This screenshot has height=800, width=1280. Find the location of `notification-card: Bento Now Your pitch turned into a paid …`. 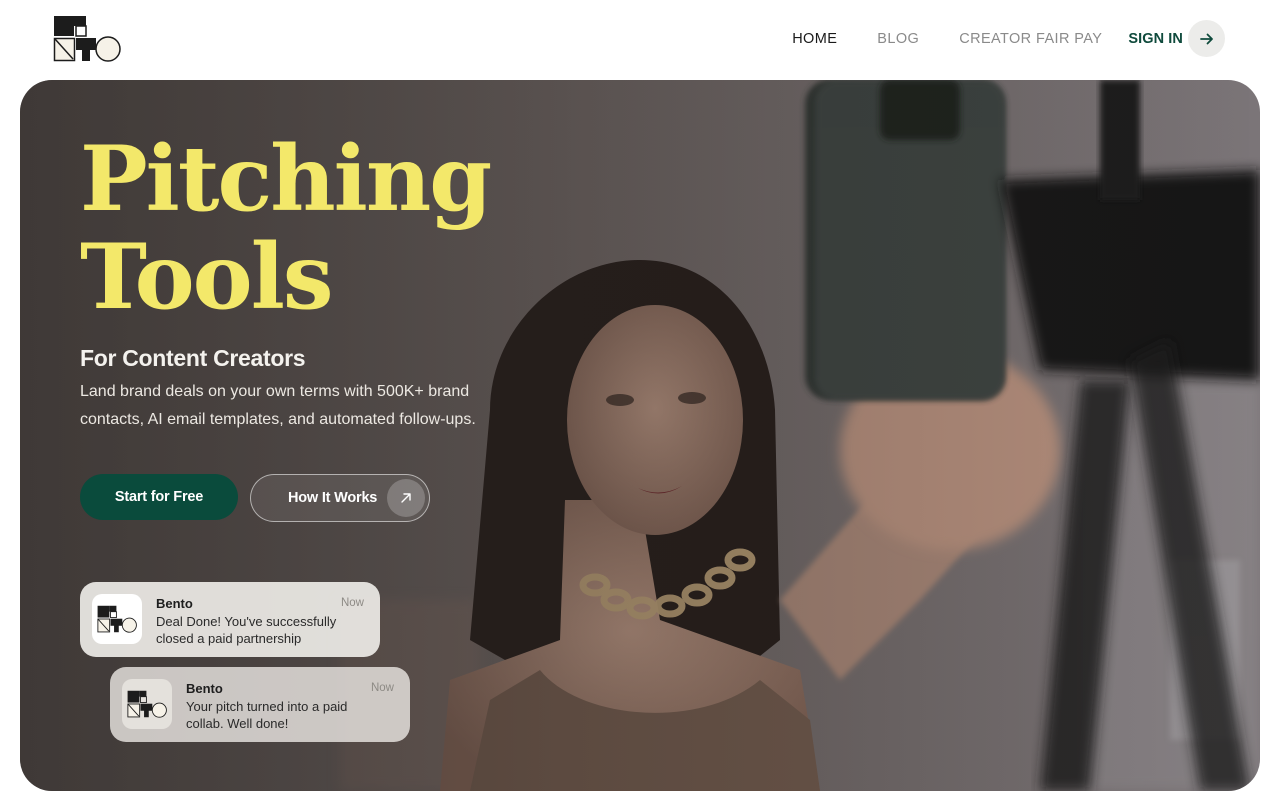

notification-card: Bento Now Your pitch turned into a paid … is located at coordinates (260, 704).